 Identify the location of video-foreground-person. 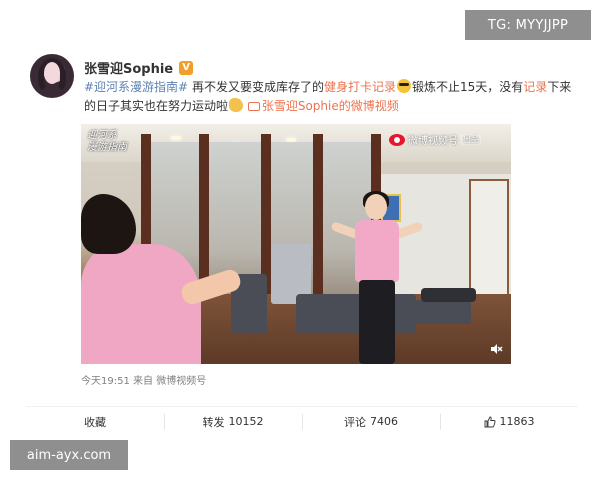
(162, 274).